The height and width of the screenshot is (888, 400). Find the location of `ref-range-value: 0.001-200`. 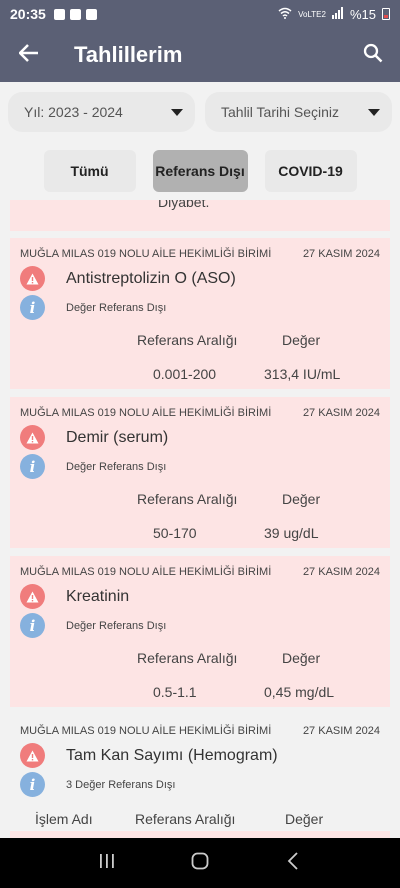

ref-range-value: 0.001-200 is located at coordinates (185, 374).